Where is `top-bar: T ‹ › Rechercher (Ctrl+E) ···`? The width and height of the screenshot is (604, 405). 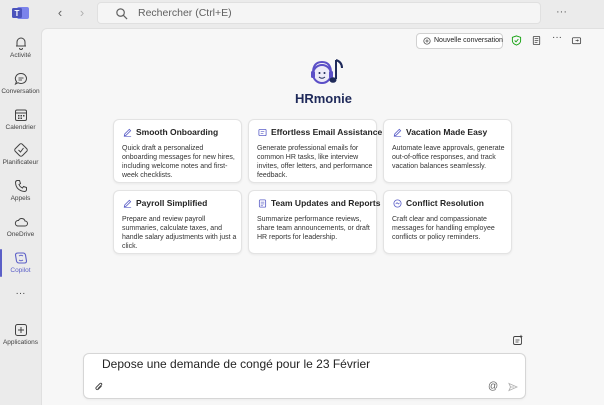 top-bar: T ‹ › Rechercher (Ctrl+E) ··· is located at coordinates (302, 14).